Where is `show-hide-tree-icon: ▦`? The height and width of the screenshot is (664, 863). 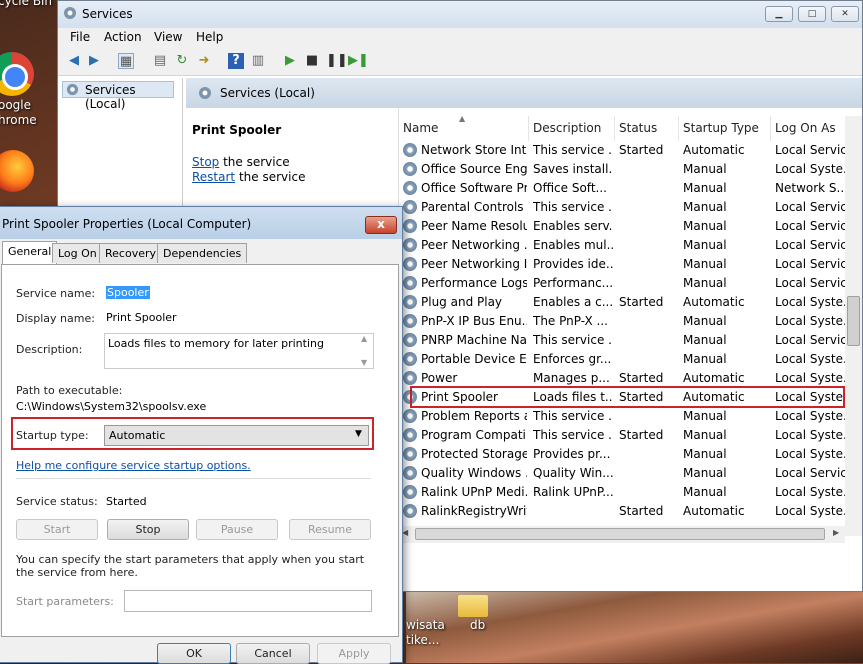 show-hide-tree-icon: ▦ is located at coordinates (126, 61).